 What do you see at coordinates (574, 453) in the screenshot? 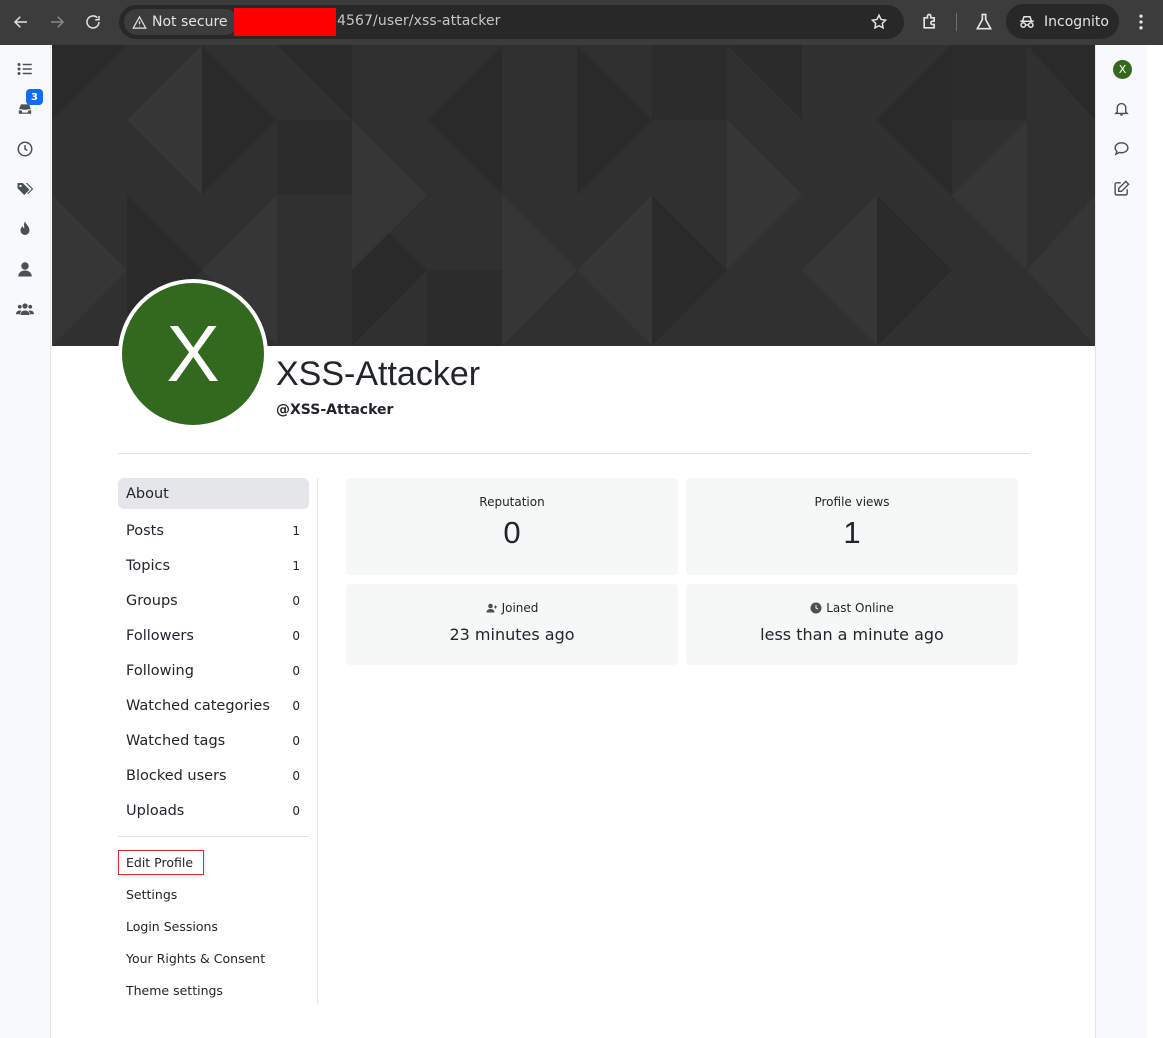
I see `profile-divider` at bounding box center [574, 453].